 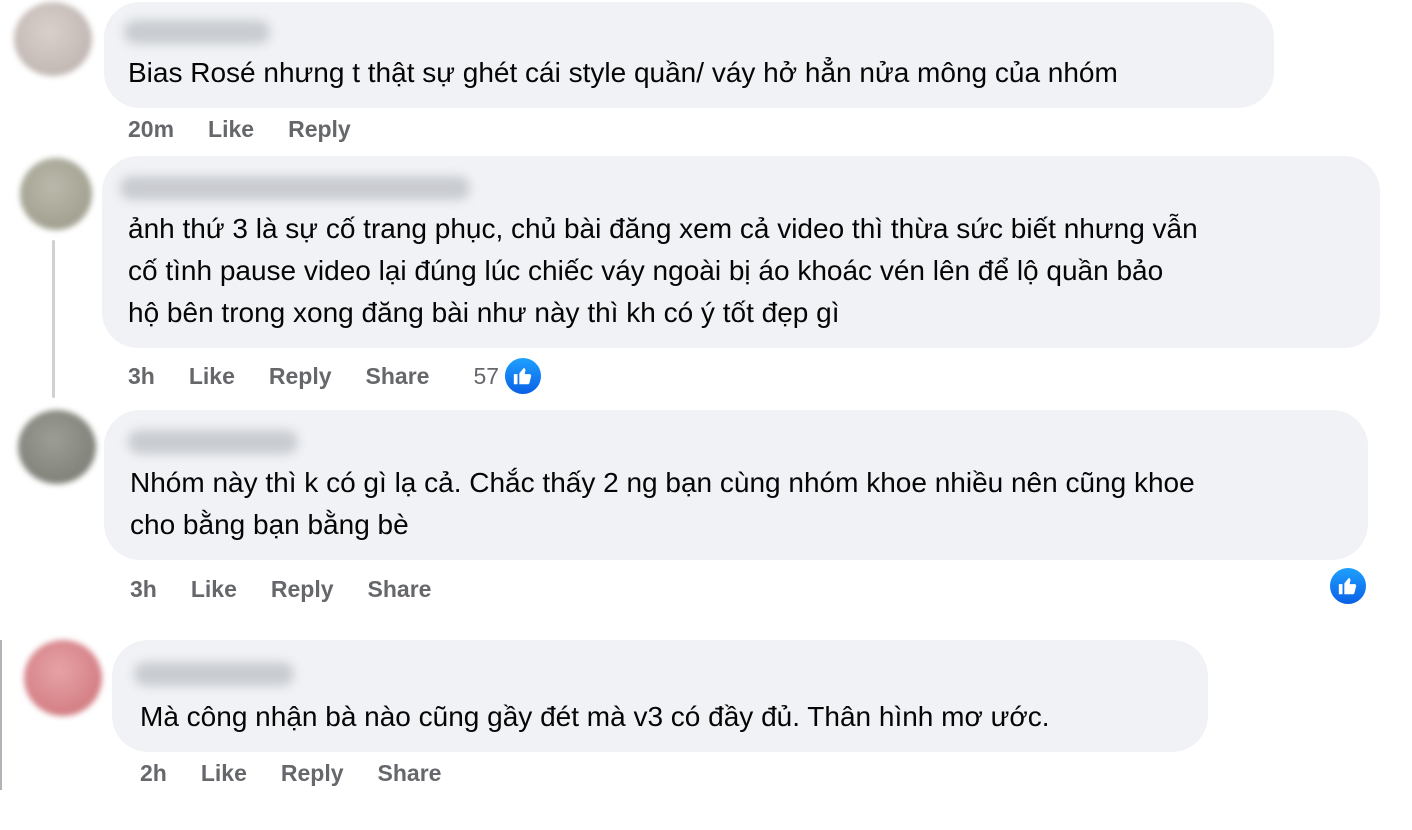 I want to click on comment-timestamp: 2h, so click(x=153, y=773).